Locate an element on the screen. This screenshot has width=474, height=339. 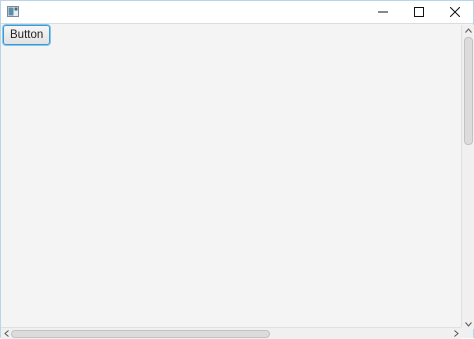
maximize-button is located at coordinates (419, 12).